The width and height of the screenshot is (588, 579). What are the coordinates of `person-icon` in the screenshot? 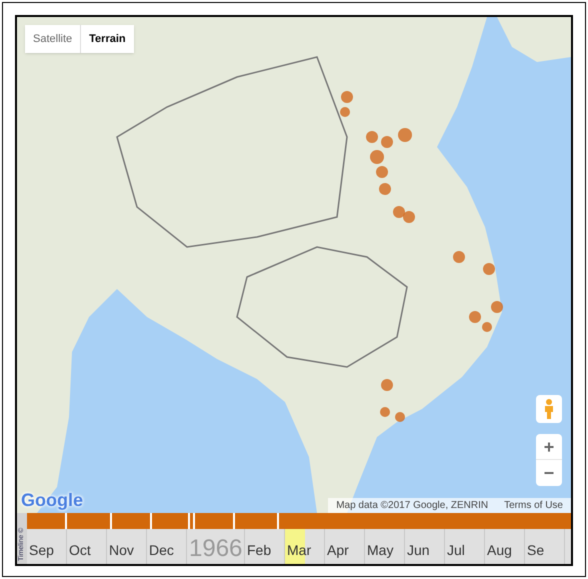 It's located at (549, 409).